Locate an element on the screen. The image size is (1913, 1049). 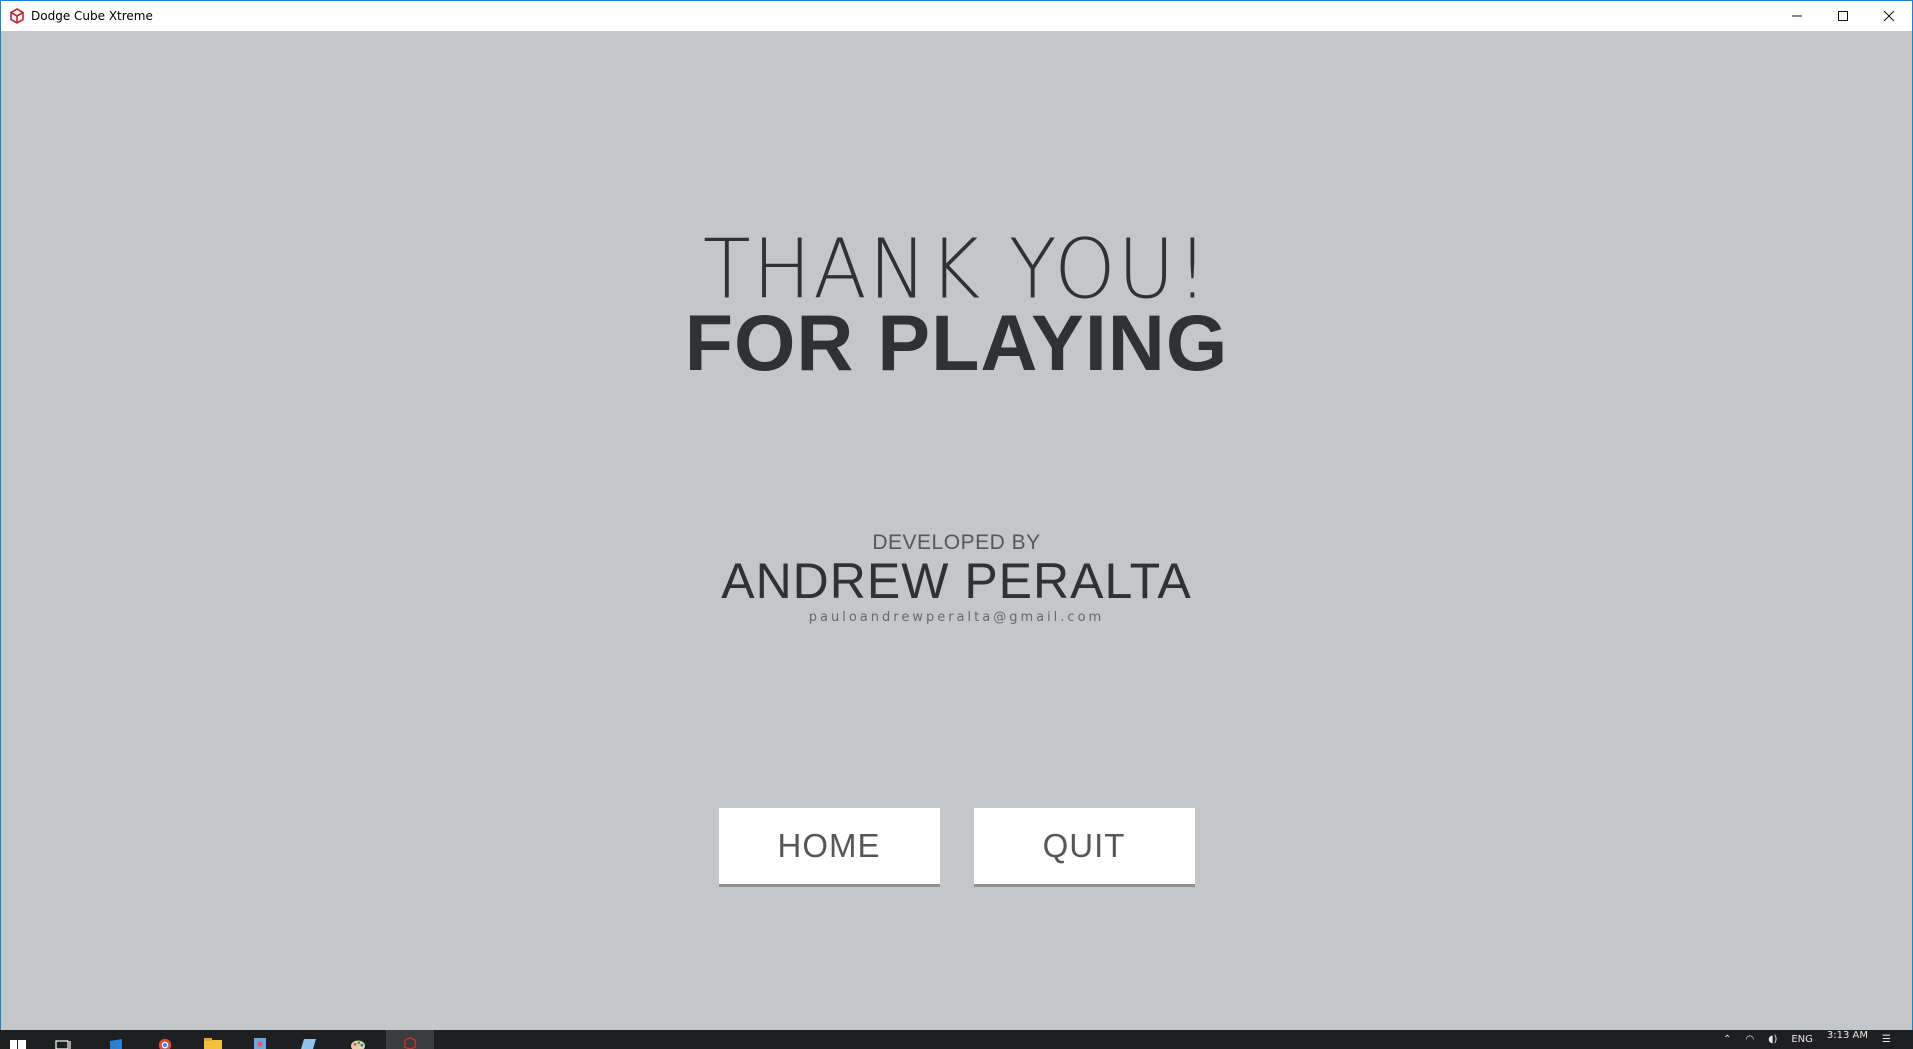
close-button is located at coordinates (1889, 16).